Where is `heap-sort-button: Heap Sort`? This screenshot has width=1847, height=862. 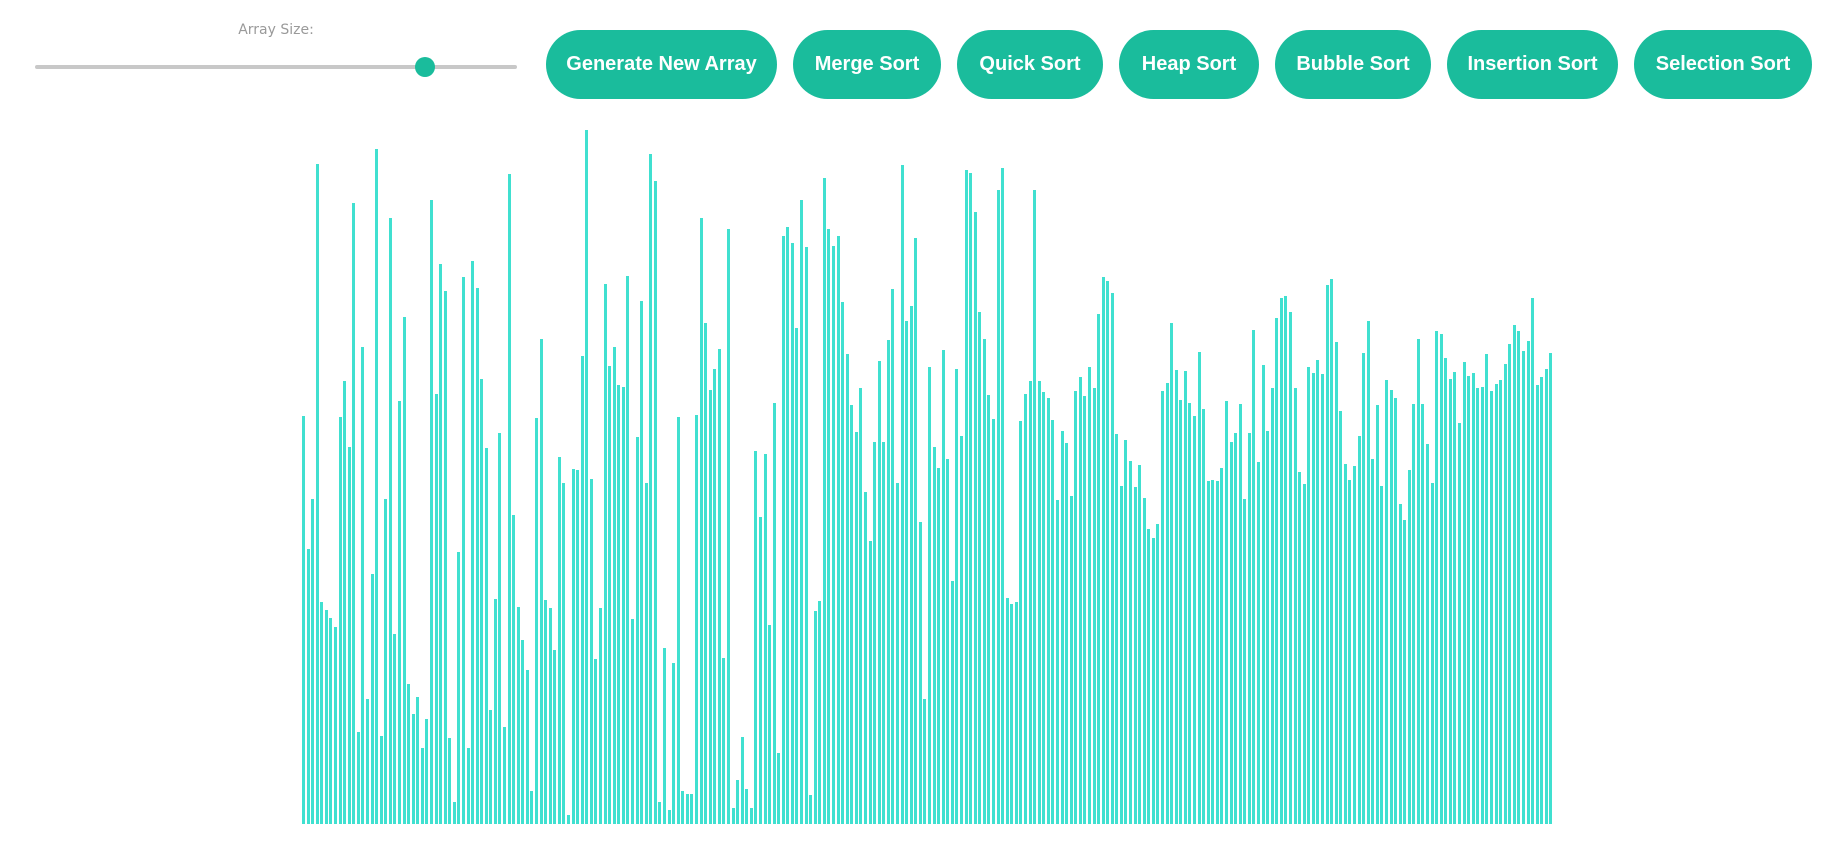 heap-sort-button: Heap Sort is located at coordinates (1189, 64).